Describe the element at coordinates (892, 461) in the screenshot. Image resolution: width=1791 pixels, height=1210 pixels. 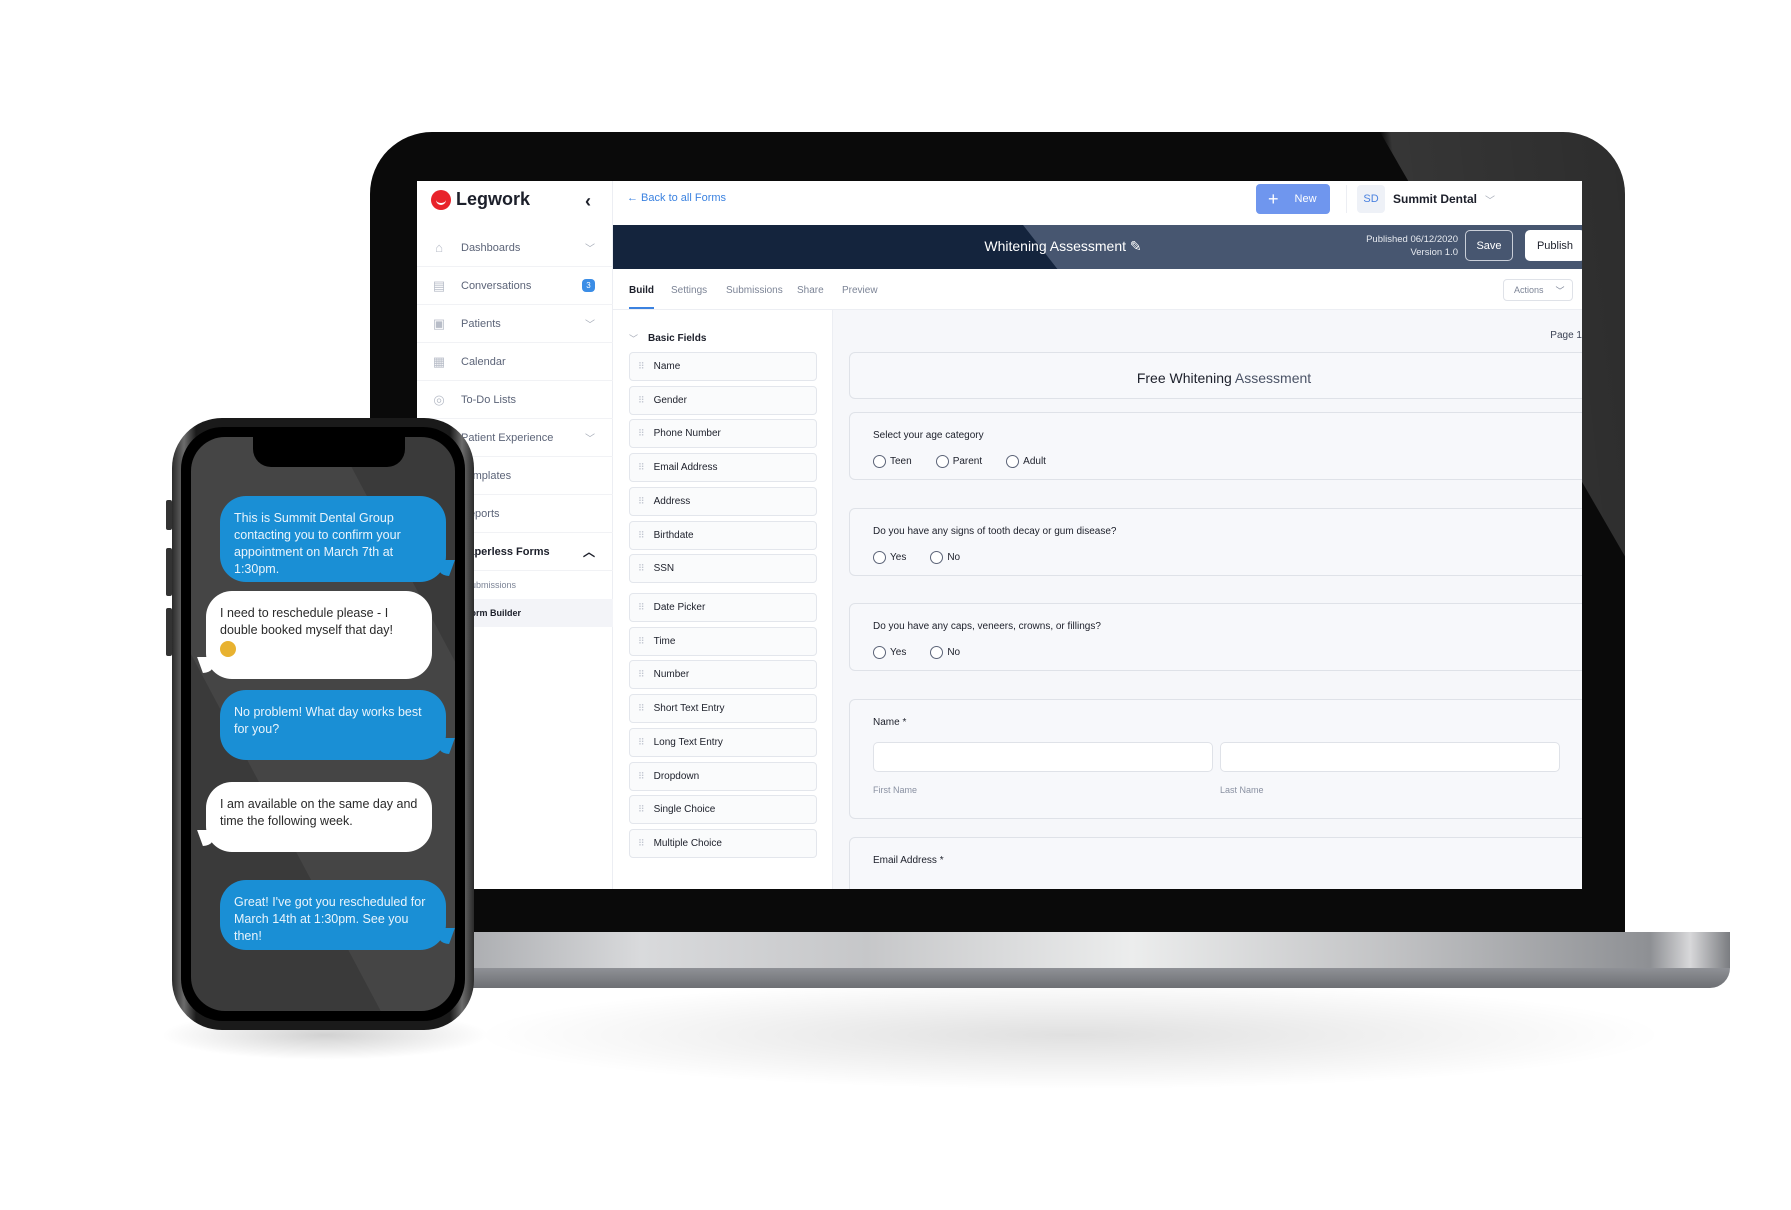
I see `radio-option: Teen` at that location.